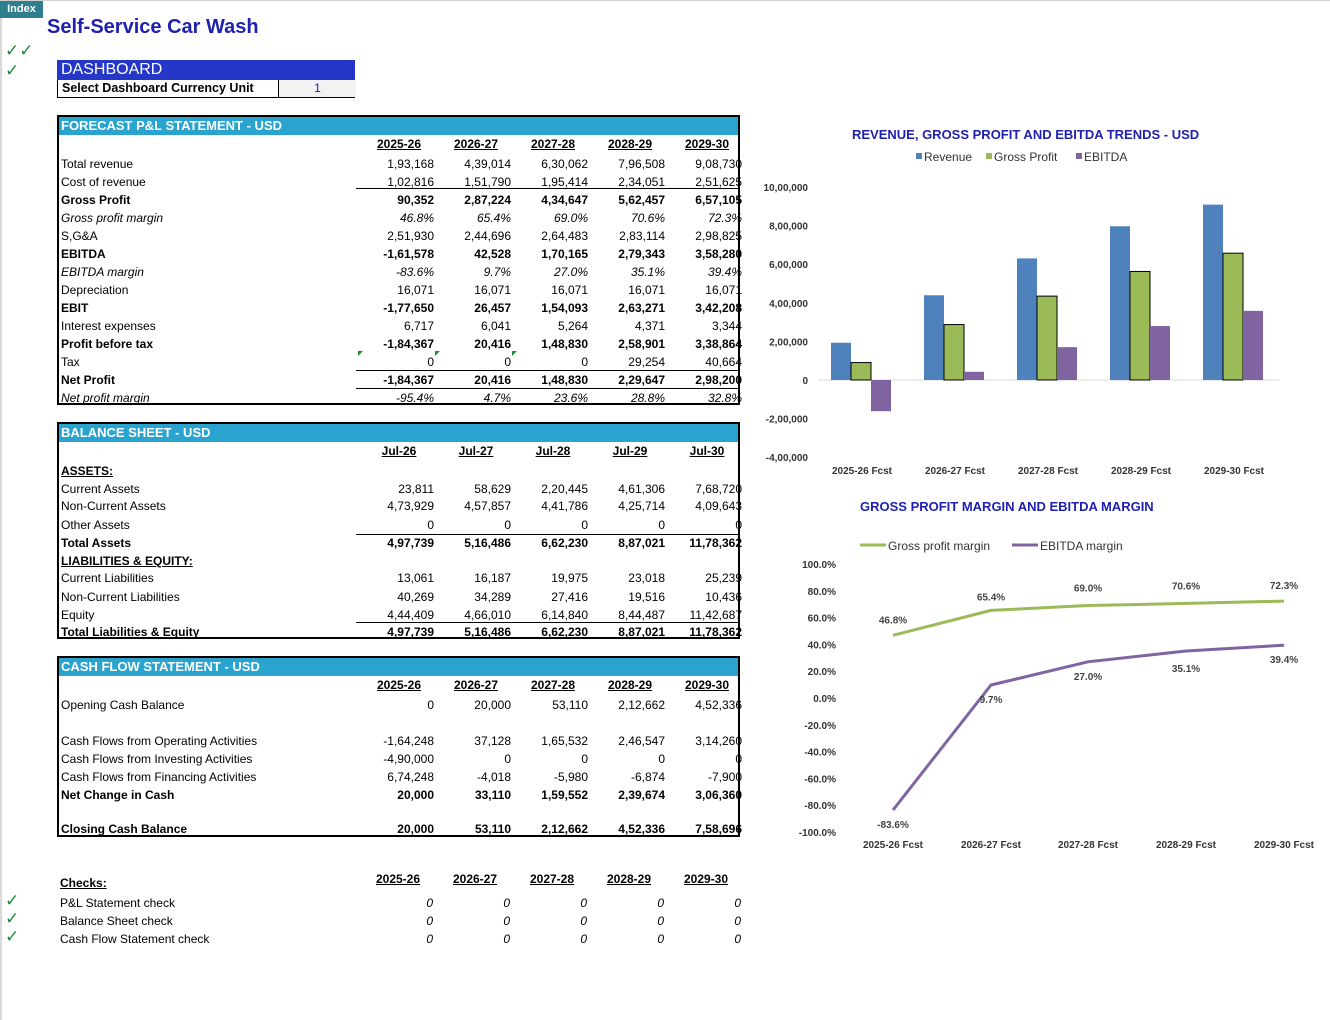 Image resolution: width=1330 pixels, height=1020 pixels. Describe the element at coordinates (21, 9) in the screenshot. I see `index-tab-button: Index` at that location.